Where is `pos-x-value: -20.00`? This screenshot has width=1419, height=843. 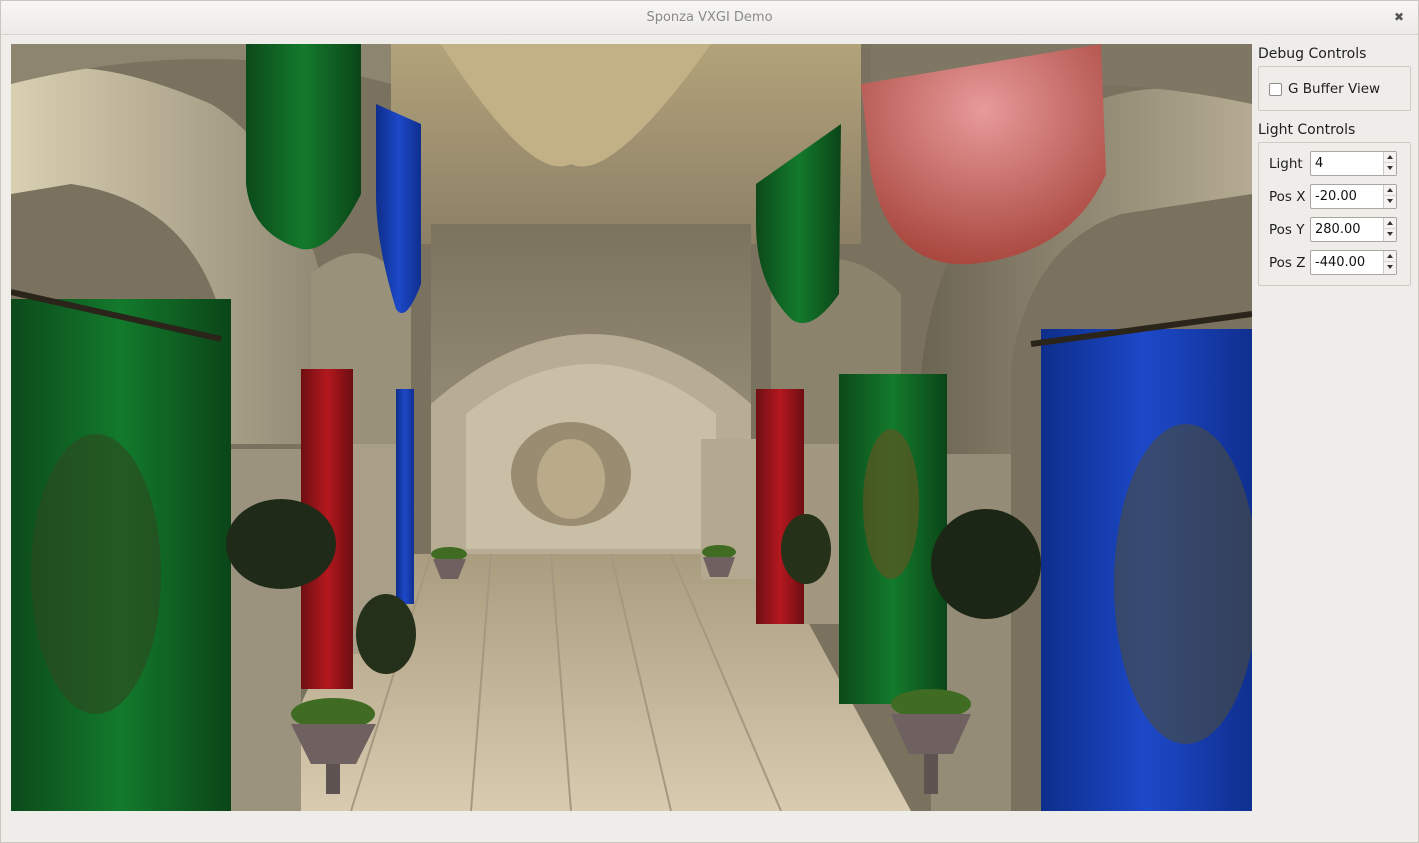
pos-x-value: -20.00 is located at coordinates (1336, 196).